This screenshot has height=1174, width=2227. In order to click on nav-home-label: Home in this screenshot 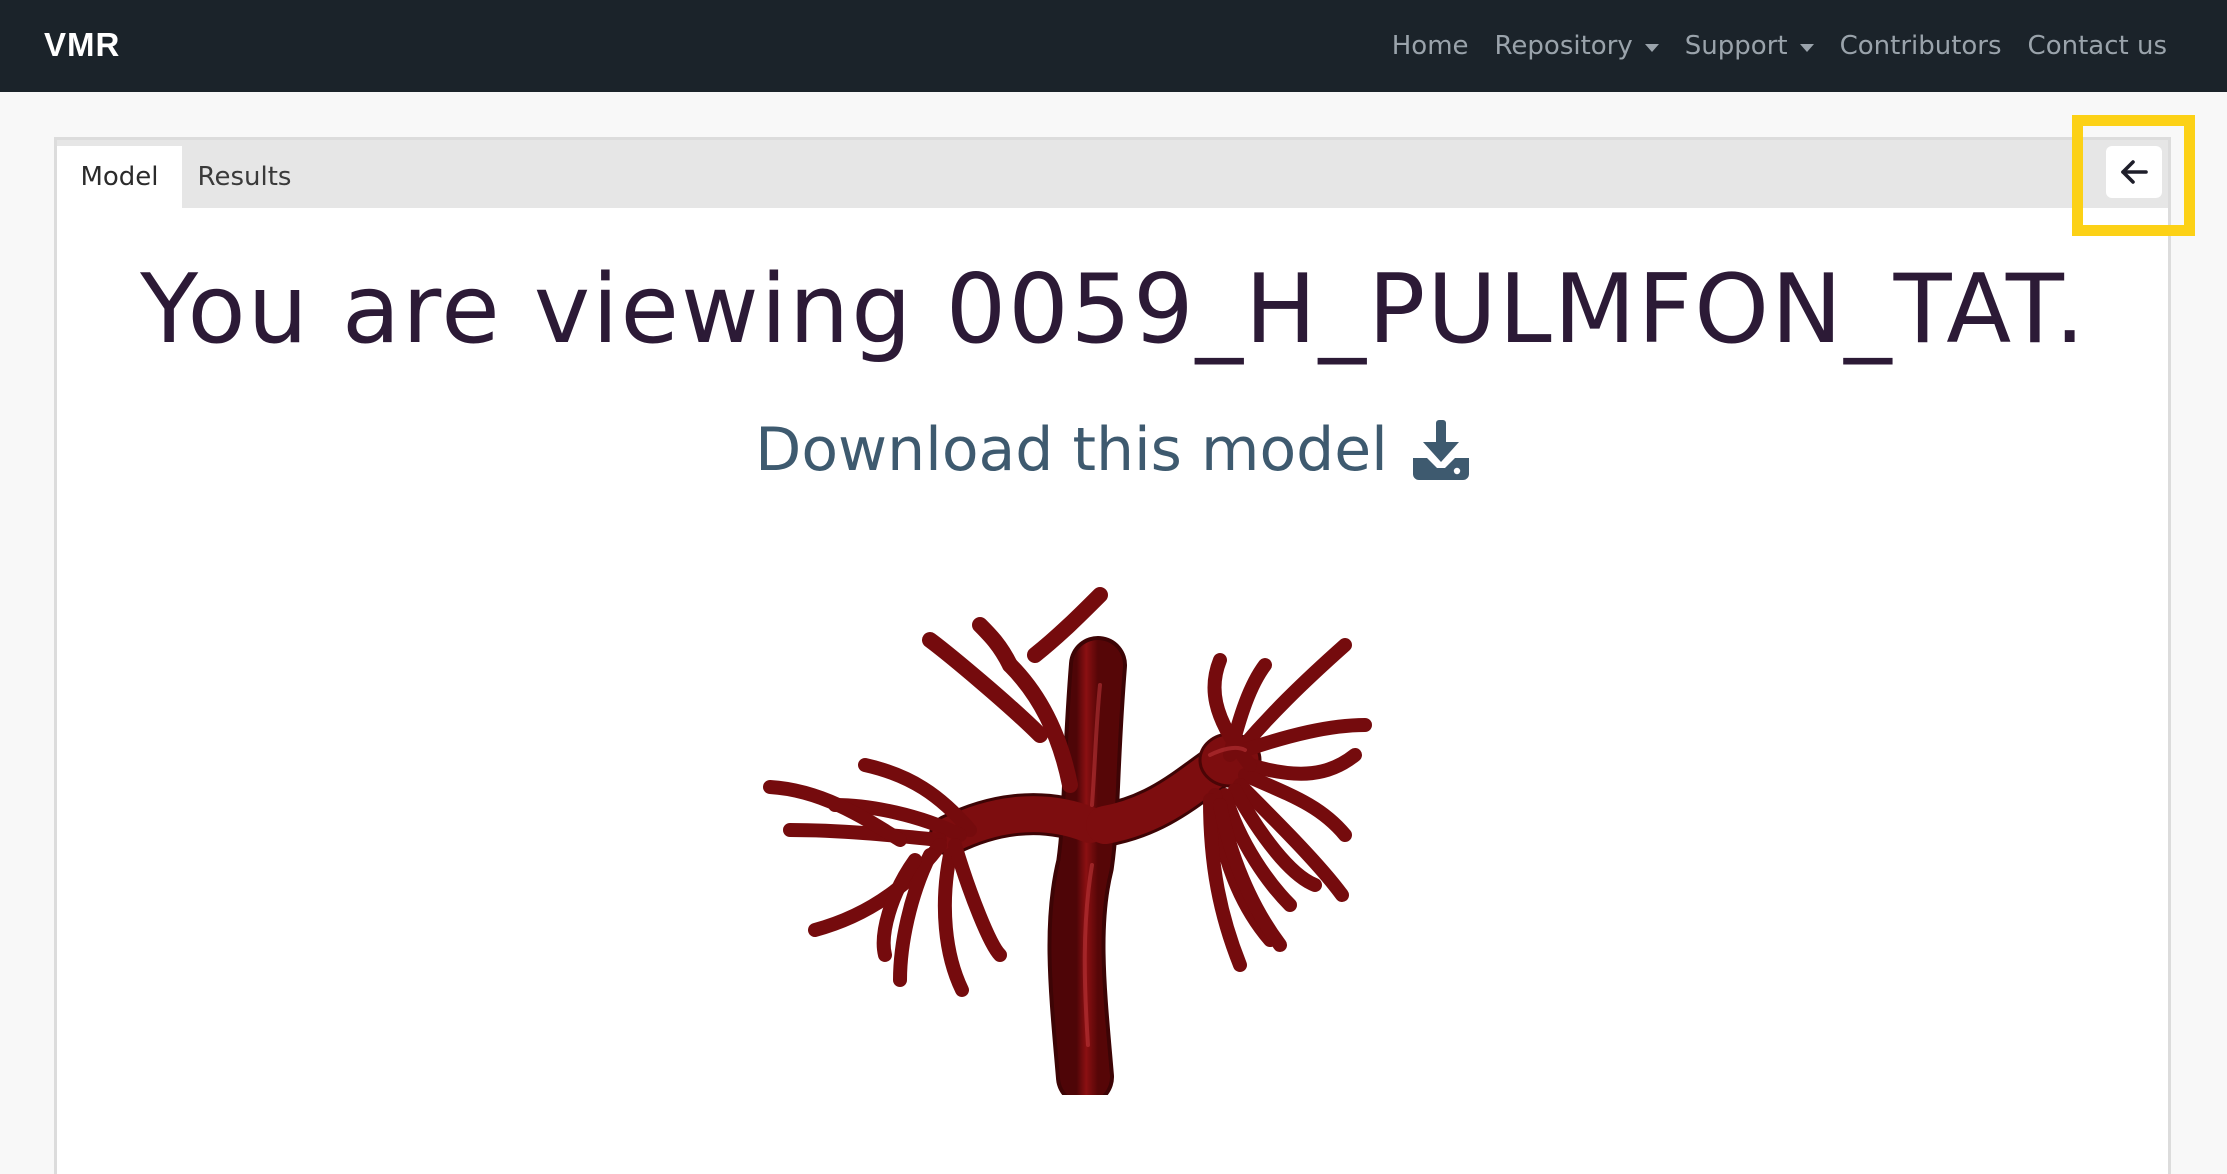, I will do `click(1430, 46)`.